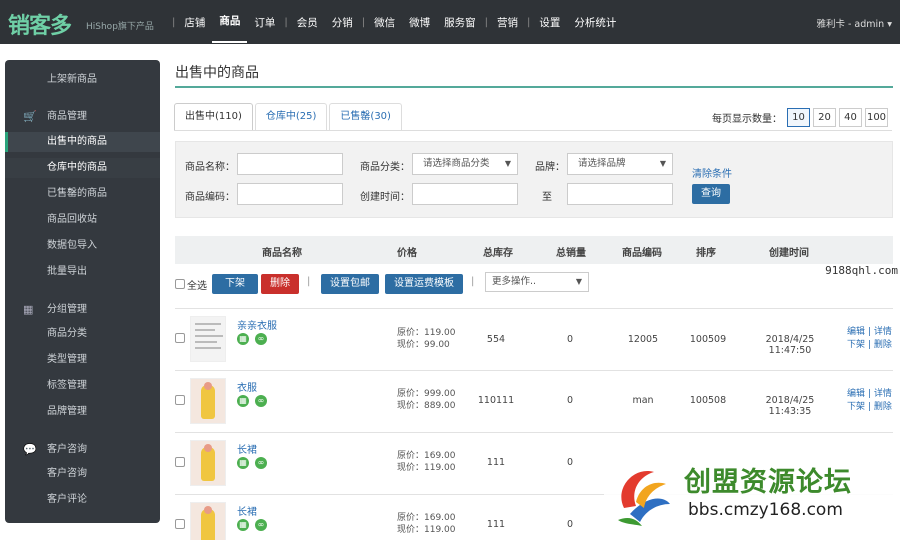 This screenshot has height=540, width=900. What do you see at coordinates (595, 22) in the screenshot?
I see `nav-item-analytics: 分析统计` at bounding box center [595, 22].